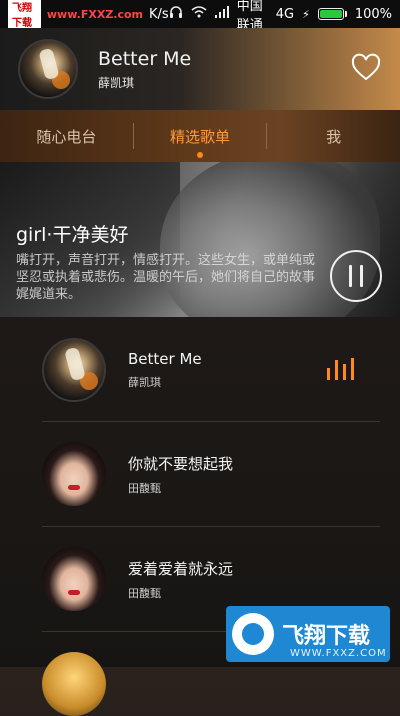  I want to click on now-playing-info: Better Me 薛凯琪, so click(144, 69).